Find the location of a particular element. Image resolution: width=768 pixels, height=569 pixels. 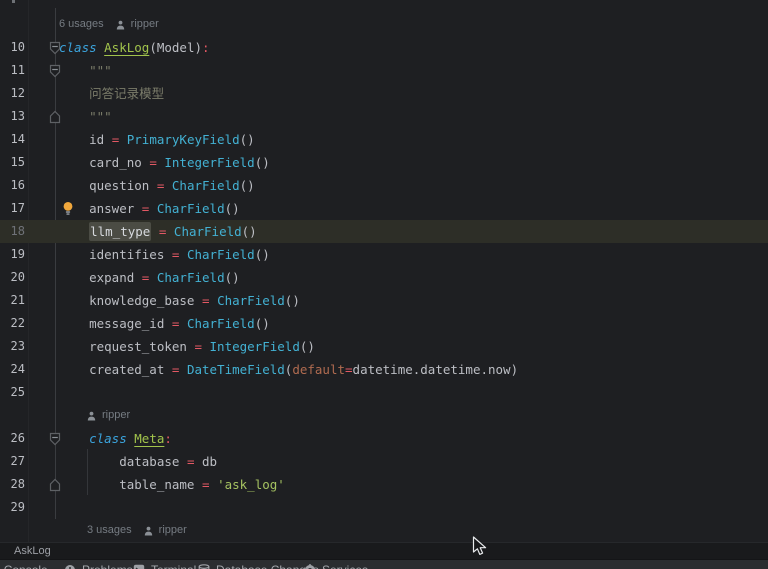

code-line: 21 knowledge_base = CharField() is located at coordinates (384, 300).